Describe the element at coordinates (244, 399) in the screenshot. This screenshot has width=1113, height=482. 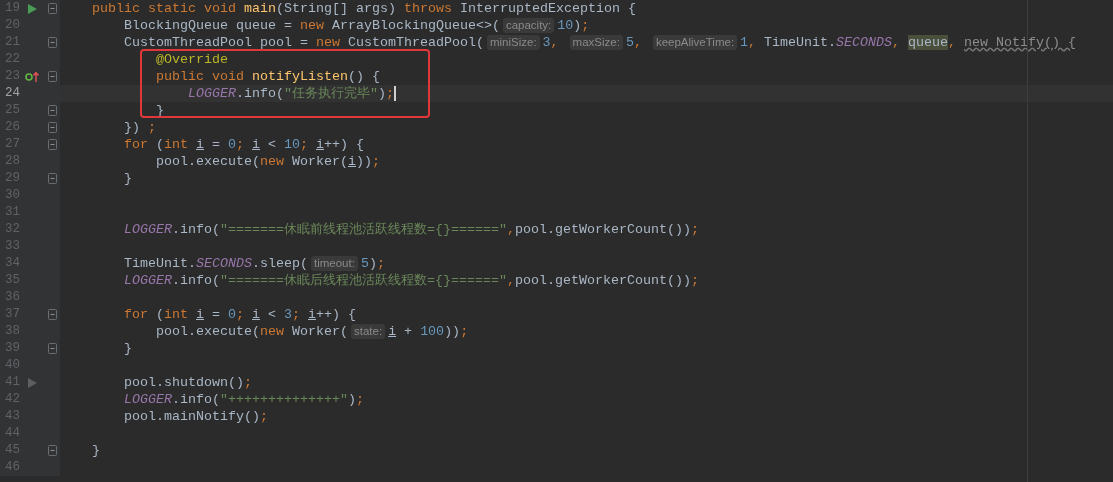
I see `code-text: LOGGER.info("++++++++++++++");` at that location.